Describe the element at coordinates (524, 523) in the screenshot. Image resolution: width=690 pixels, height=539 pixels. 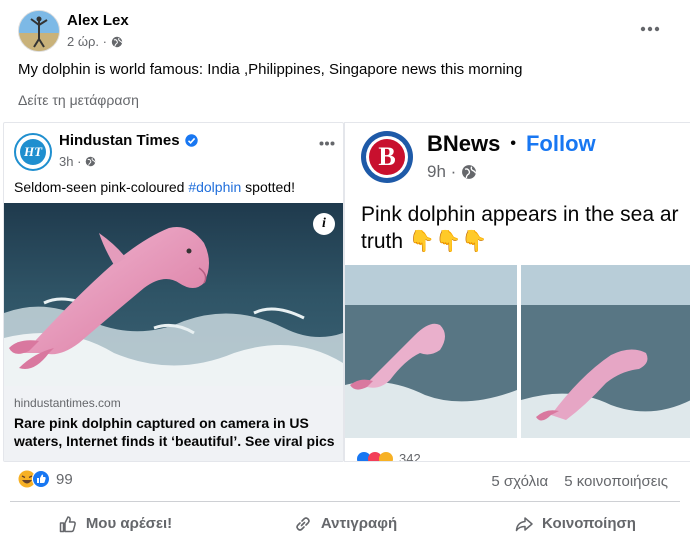
I see `share-arrow-icon` at that location.